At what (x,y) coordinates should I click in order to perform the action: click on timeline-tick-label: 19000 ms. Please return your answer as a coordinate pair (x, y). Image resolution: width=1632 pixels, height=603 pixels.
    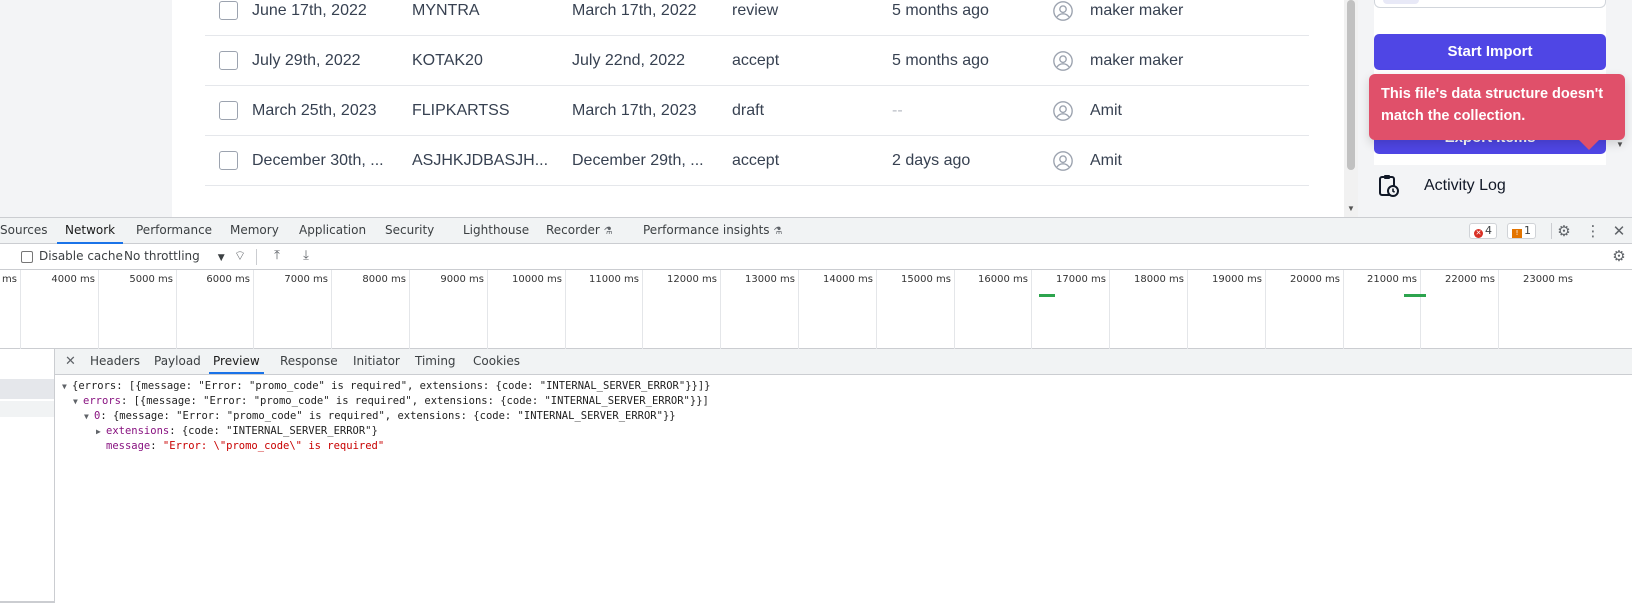
    Looking at the image, I should click on (1237, 279).